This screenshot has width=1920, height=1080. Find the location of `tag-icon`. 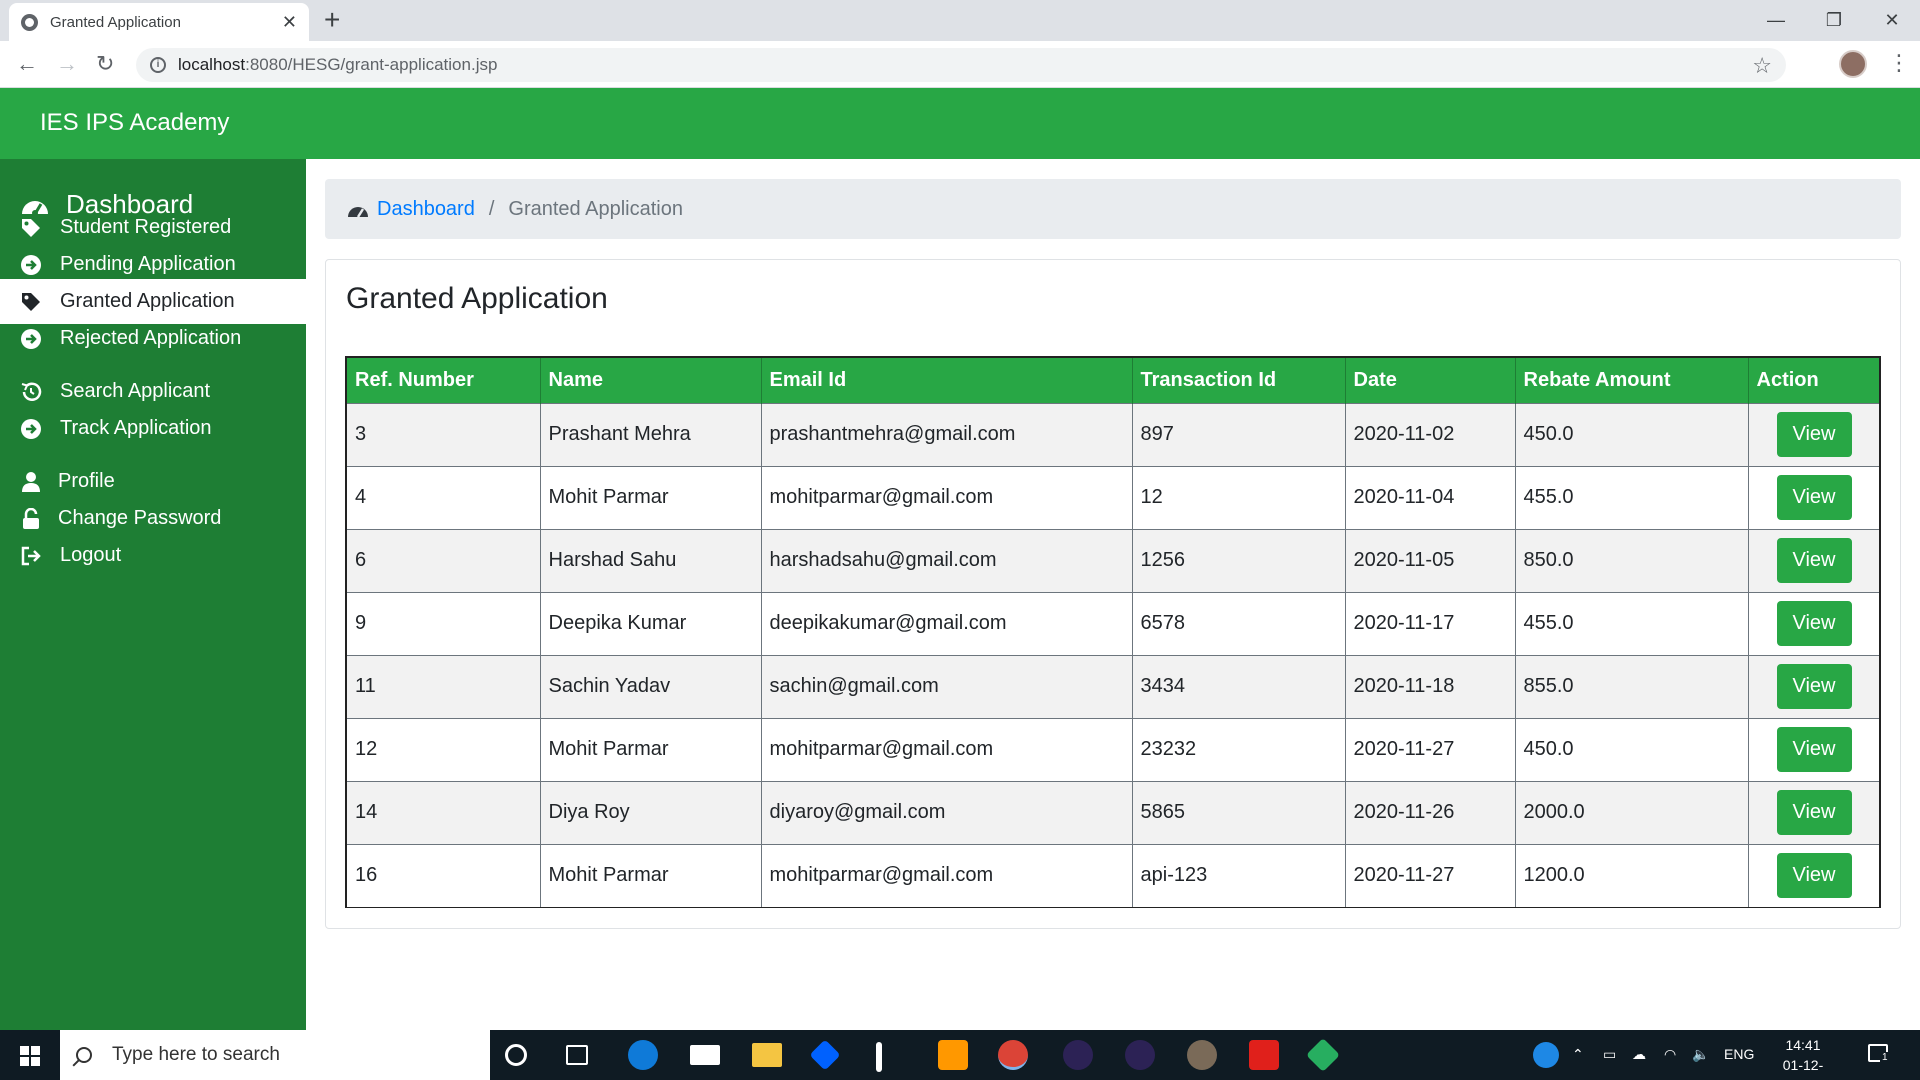

tag-icon is located at coordinates (31, 228).